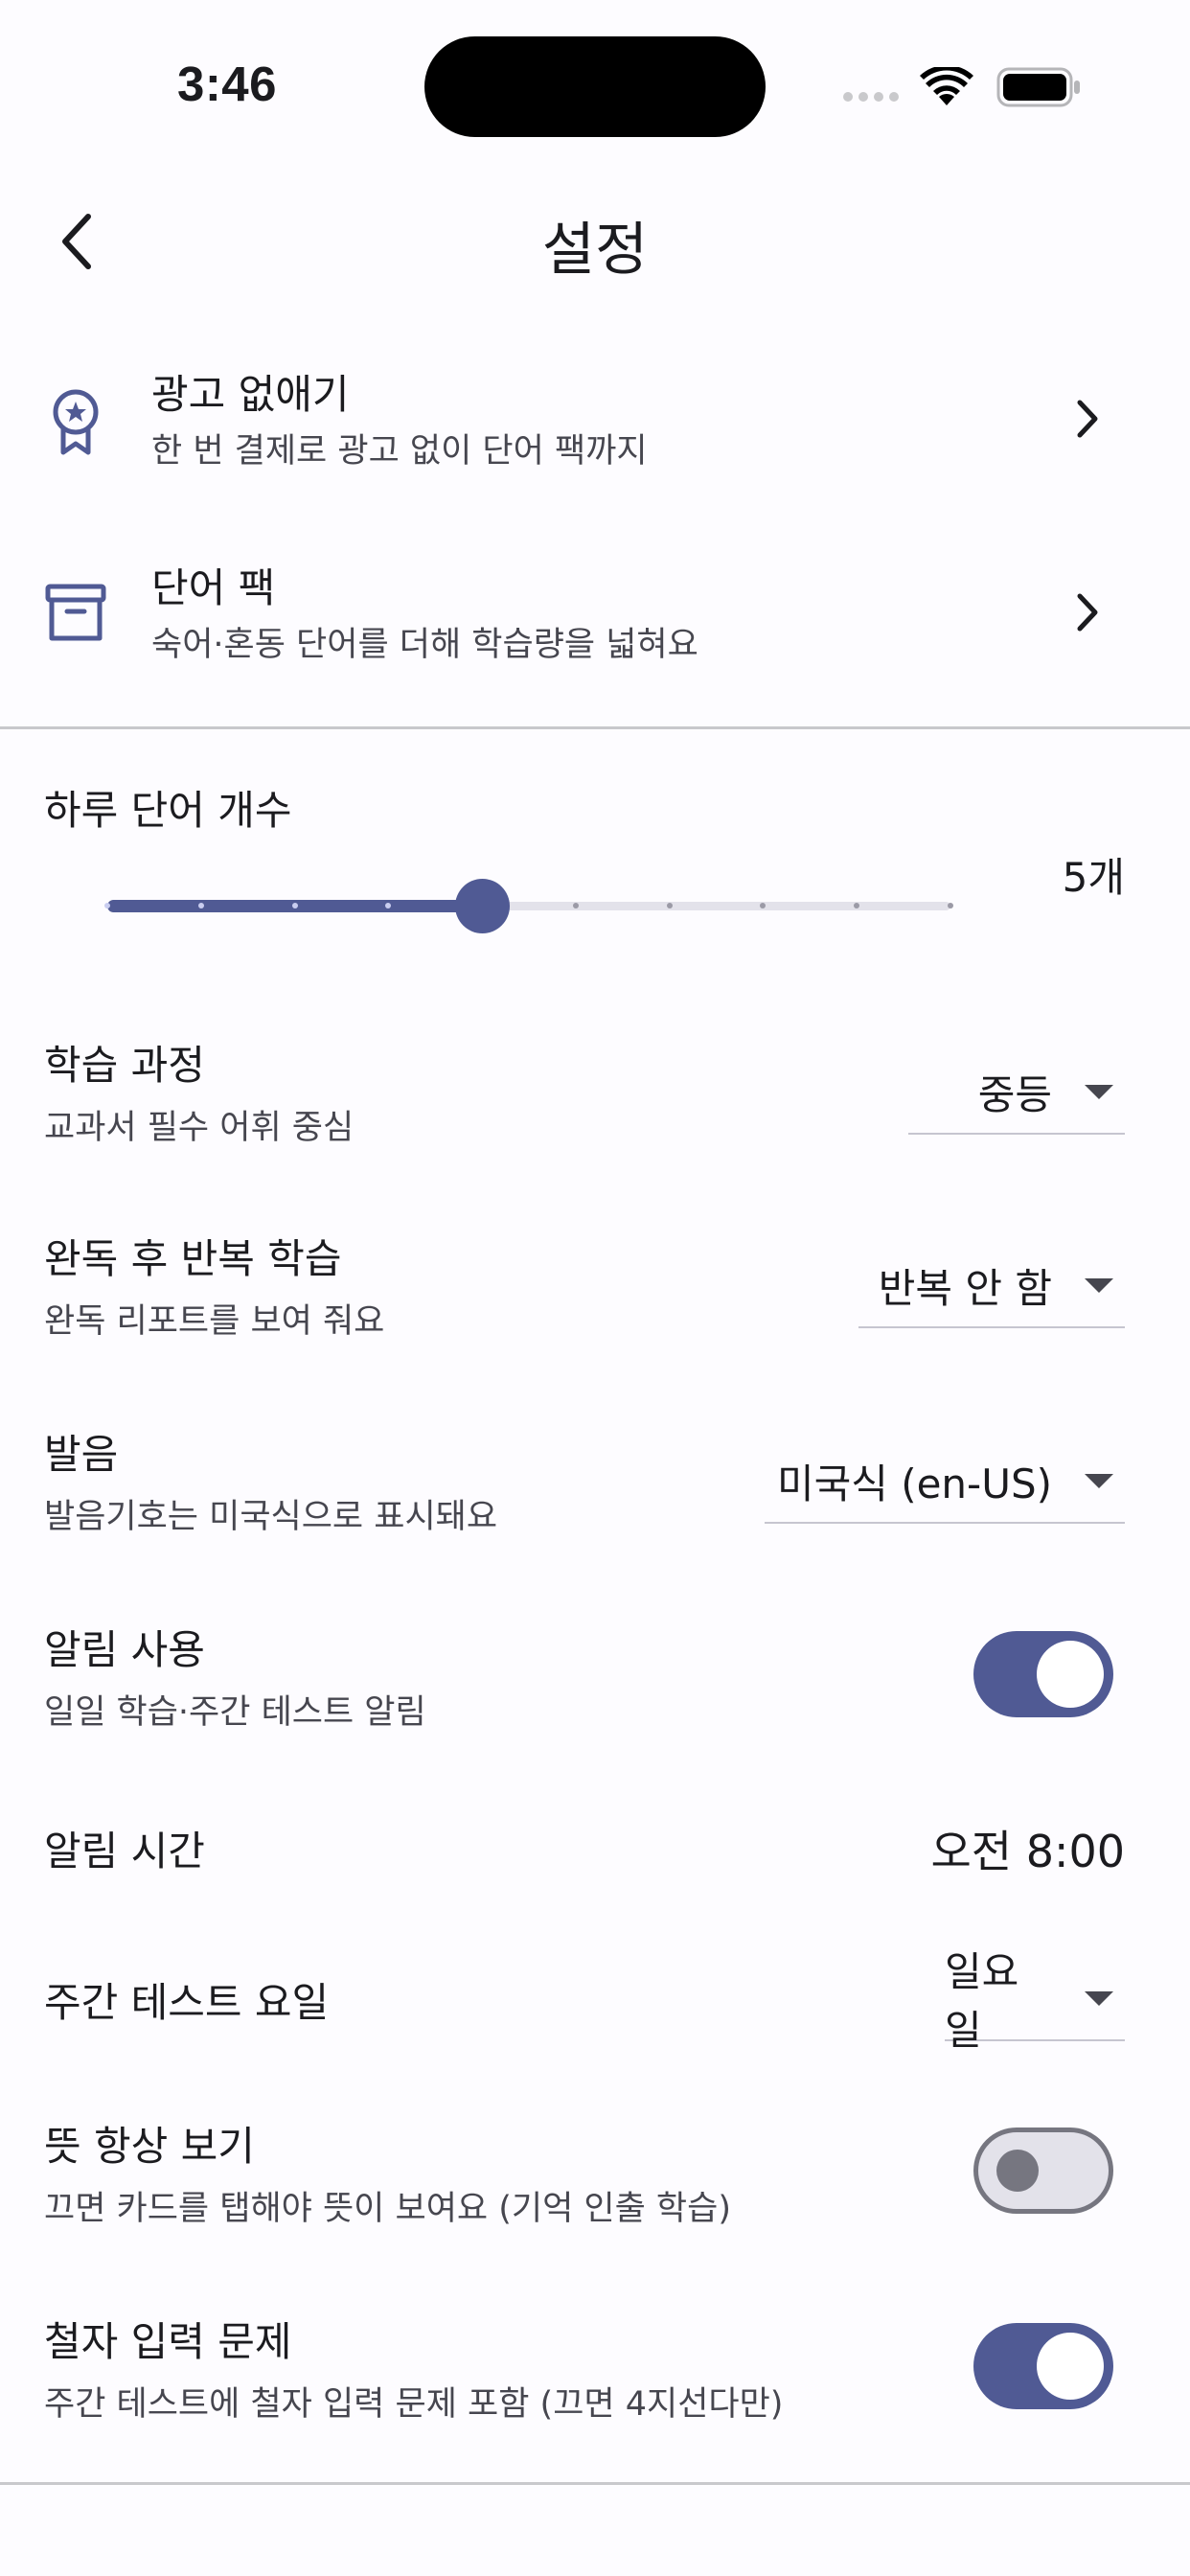  I want to click on daily-words-slider, so click(528, 906).